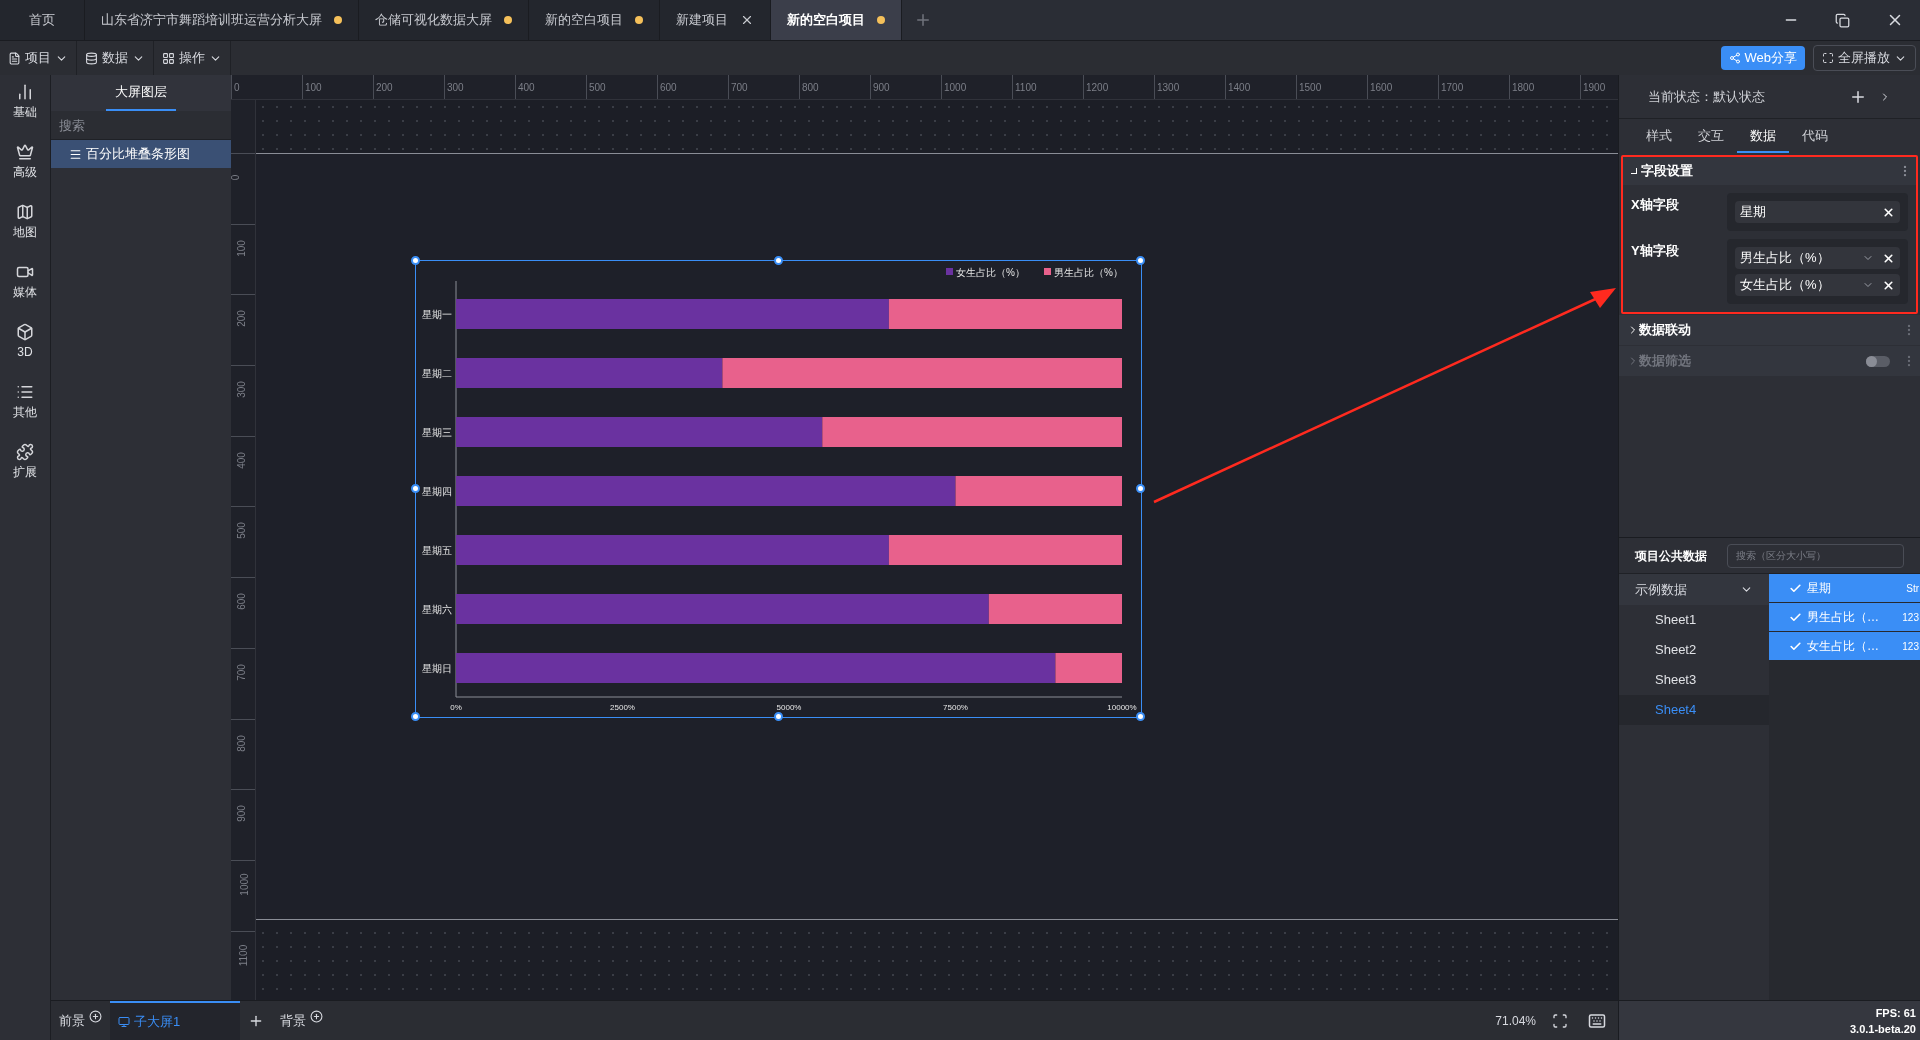 The width and height of the screenshot is (1920, 1040). What do you see at coordinates (955, 707) in the screenshot?
I see `axis-label: 7500%` at bounding box center [955, 707].